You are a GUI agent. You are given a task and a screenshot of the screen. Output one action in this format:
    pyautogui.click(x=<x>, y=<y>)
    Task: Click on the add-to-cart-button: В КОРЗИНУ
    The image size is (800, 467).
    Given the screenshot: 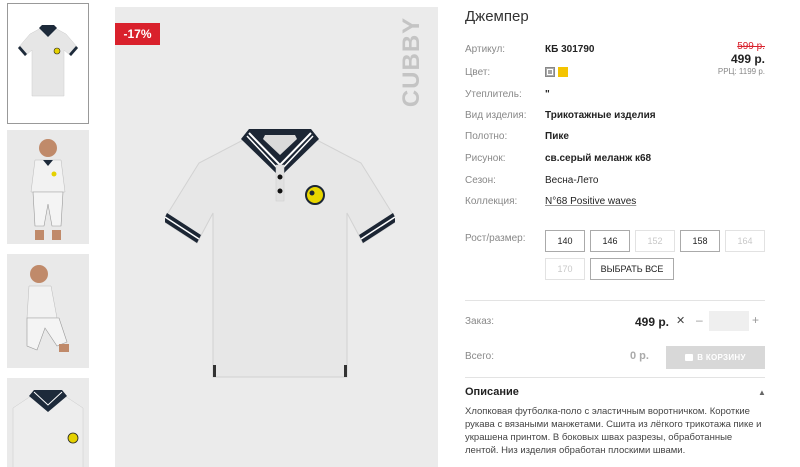 What is the action you would take?
    pyautogui.click(x=715, y=357)
    